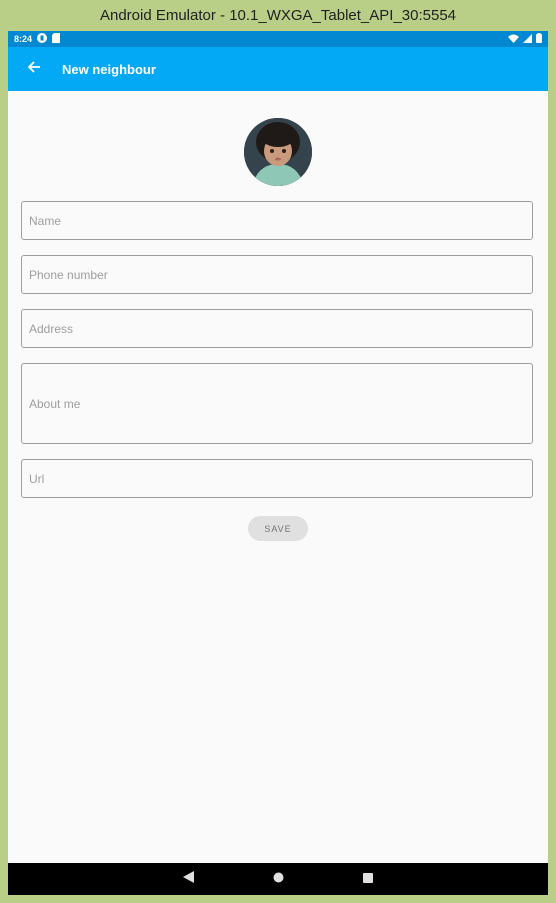 The image size is (556, 903). I want to click on nav-back-button, so click(188, 879).